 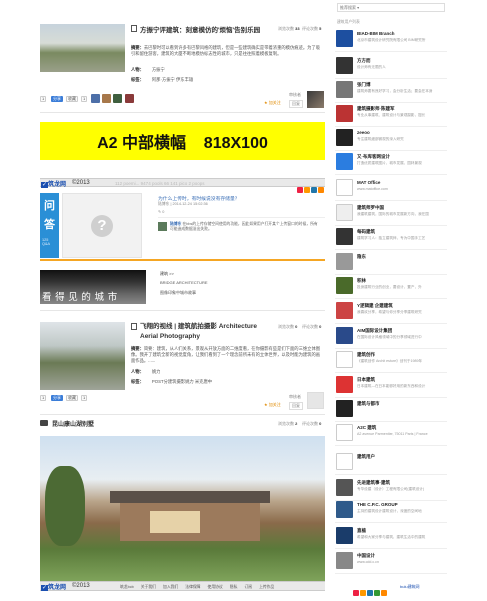 What do you see at coordinates (102, 225) in the screenshot?
I see `qa-placeholder-image: ?` at bounding box center [102, 225].